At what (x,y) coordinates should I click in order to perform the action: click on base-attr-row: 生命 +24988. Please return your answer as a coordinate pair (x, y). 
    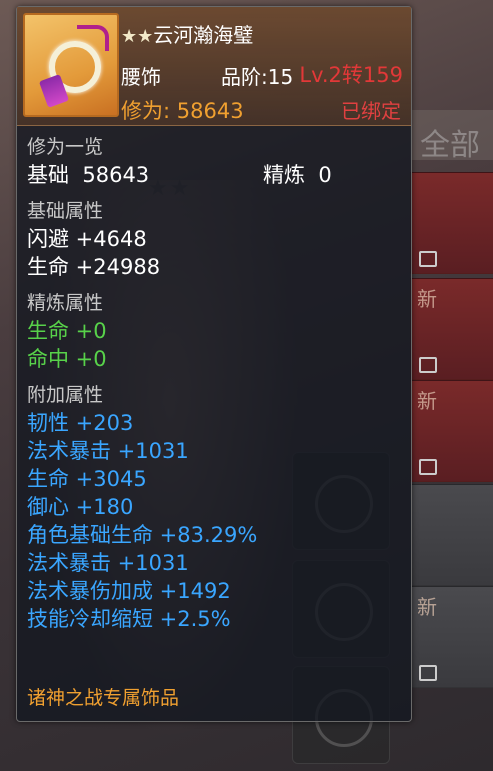
    Looking at the image, I should click on (94, 267).